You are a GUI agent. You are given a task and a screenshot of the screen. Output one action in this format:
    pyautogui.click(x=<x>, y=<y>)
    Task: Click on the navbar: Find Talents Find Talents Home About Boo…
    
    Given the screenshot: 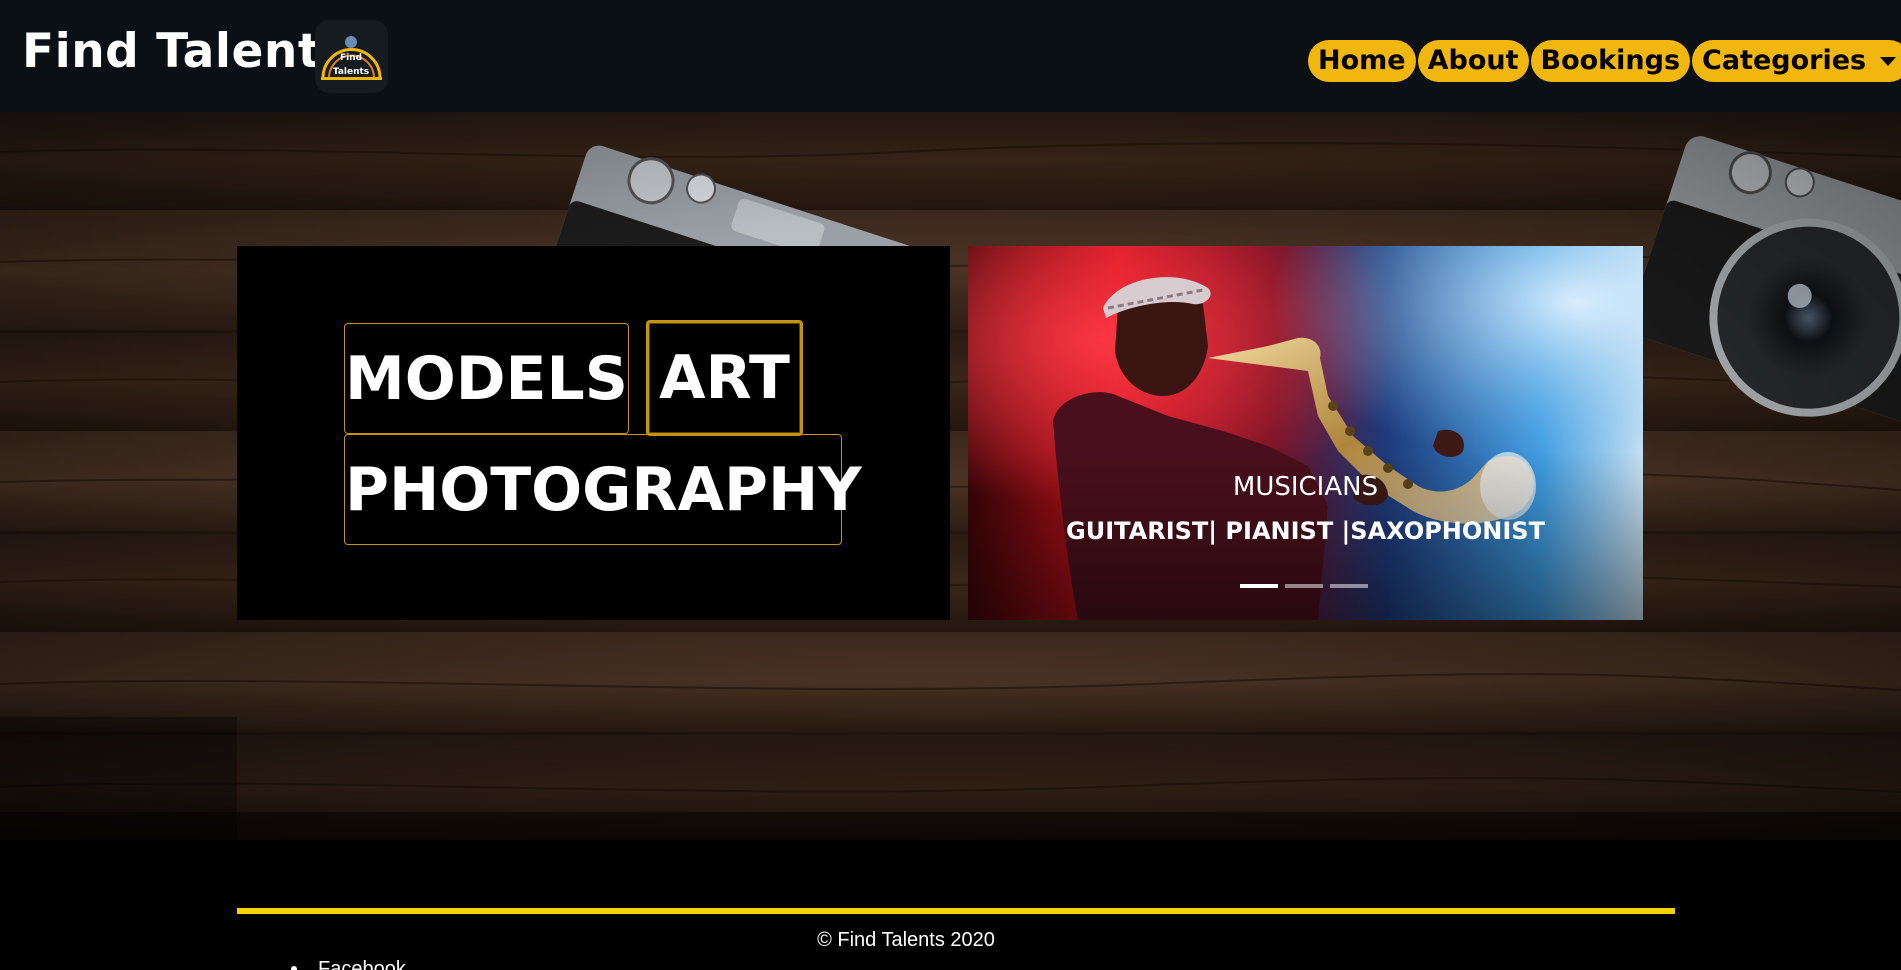 What is the action you would take?
    pyautogui.click(x=950, y=56)
    